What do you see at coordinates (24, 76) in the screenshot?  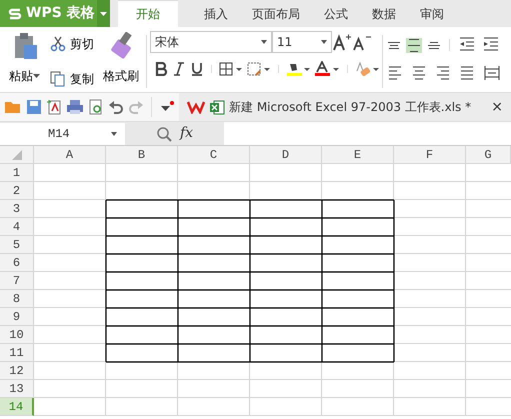 I see `paste-button: 粘贴` at bounding box center [24, 76].